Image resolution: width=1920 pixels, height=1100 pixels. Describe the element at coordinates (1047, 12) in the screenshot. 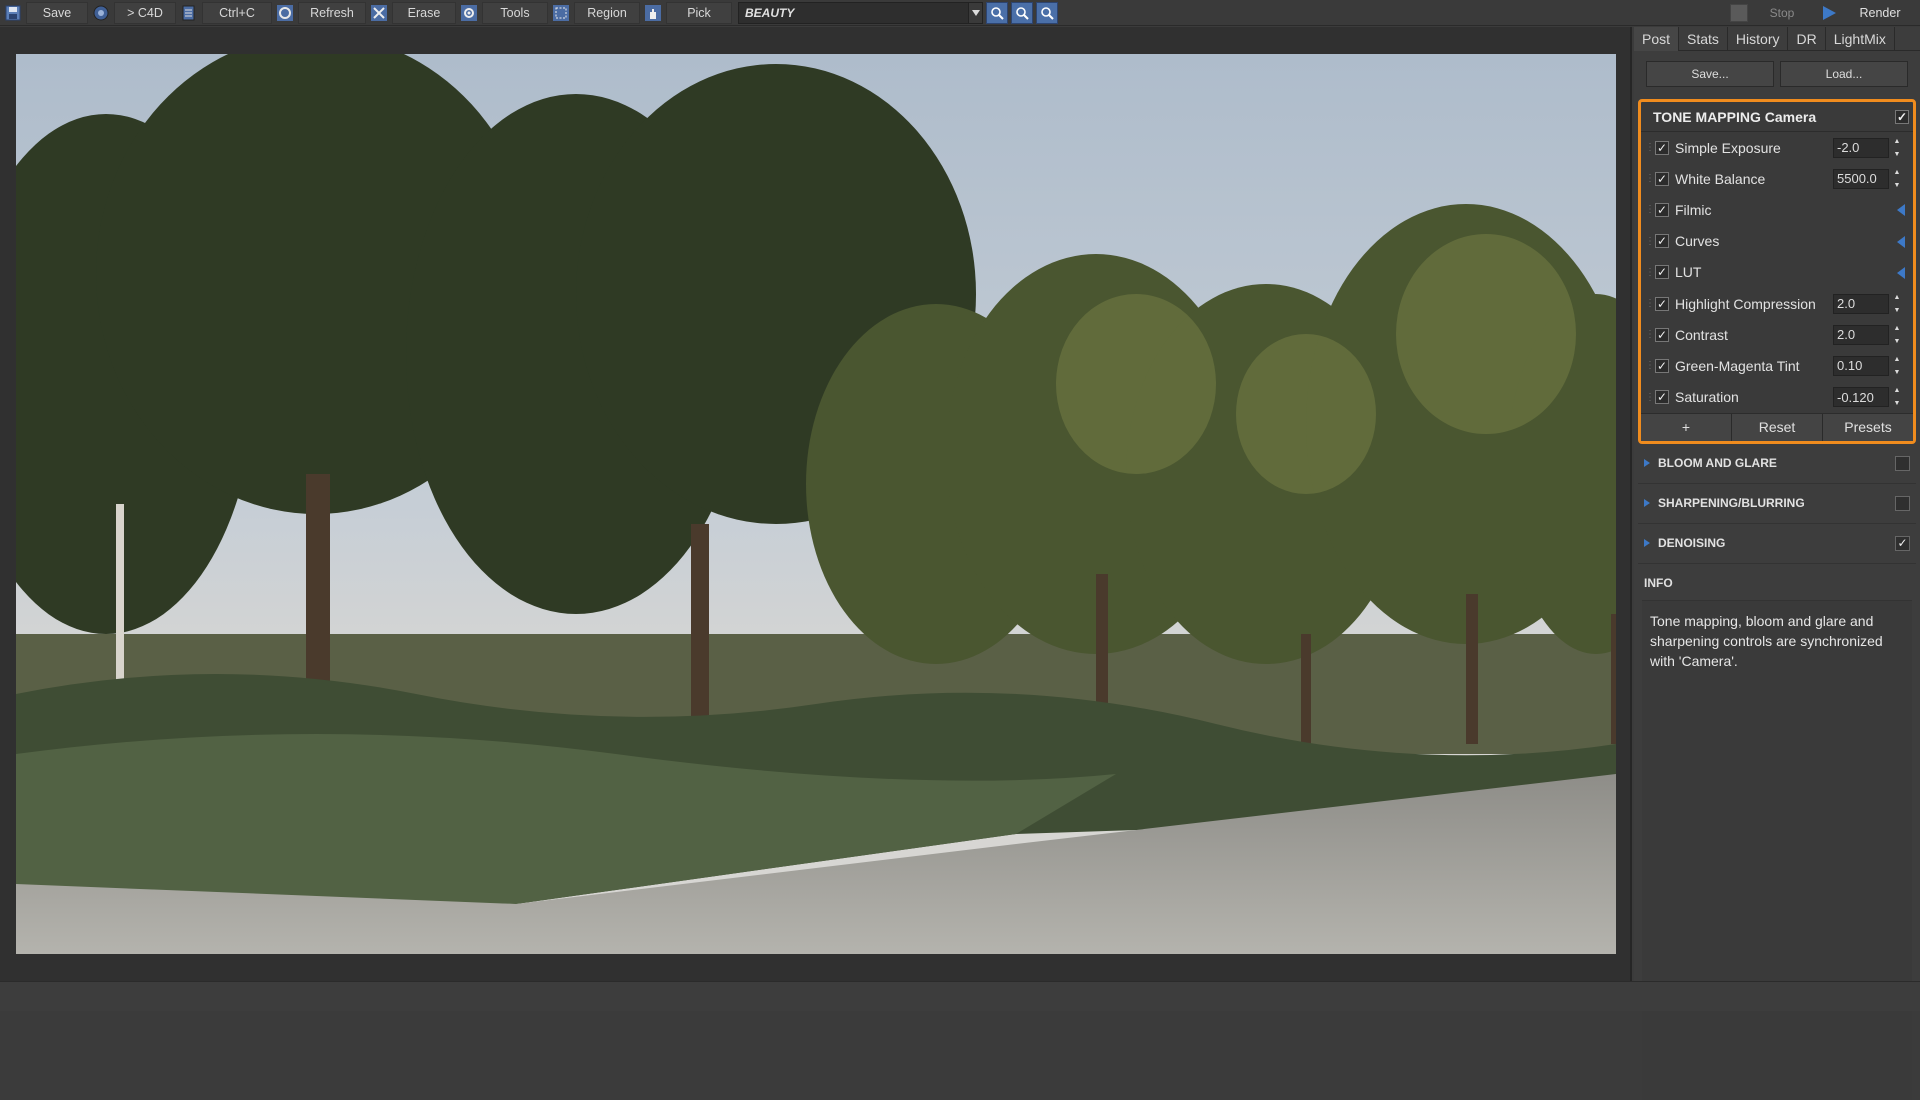

I see `zoom-fit-icon` at that location.